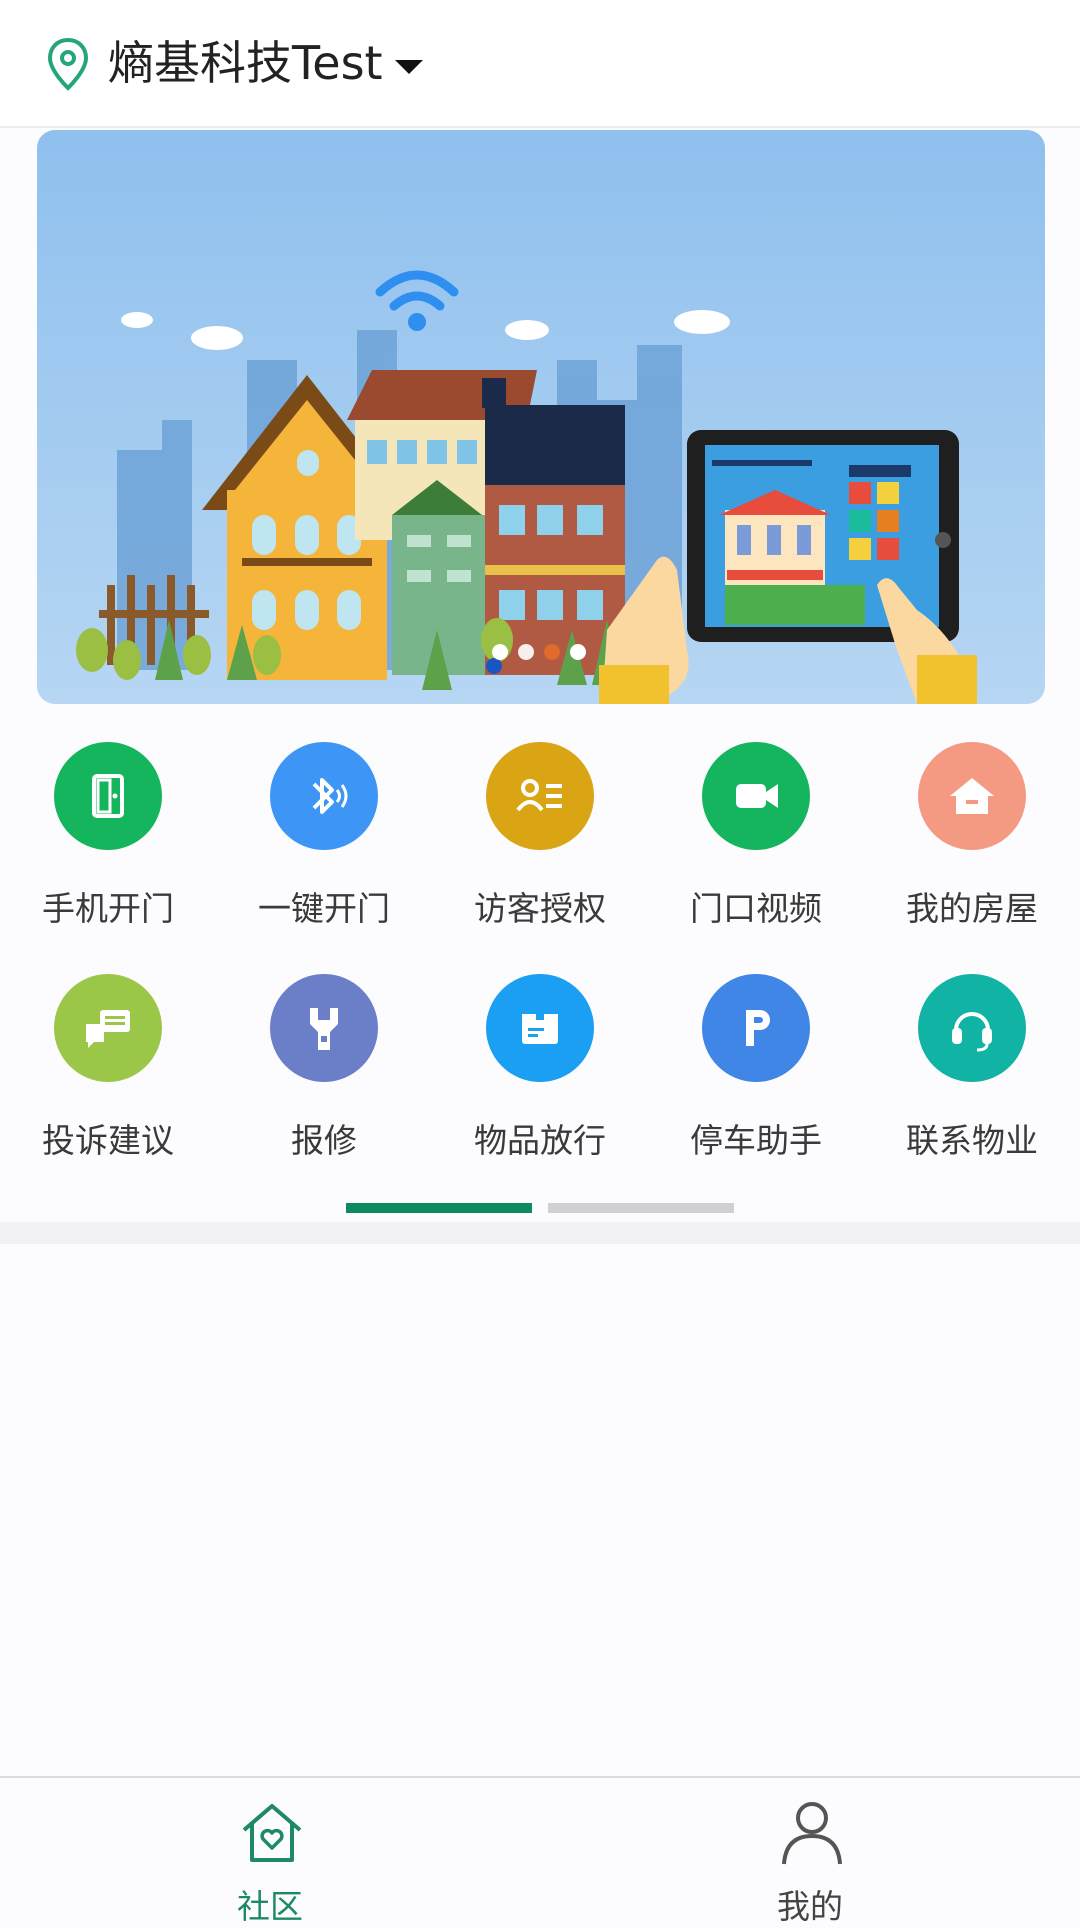 The image size is (1080, 1928). I want to click on service-repair: 报修, so click(324, 1082).